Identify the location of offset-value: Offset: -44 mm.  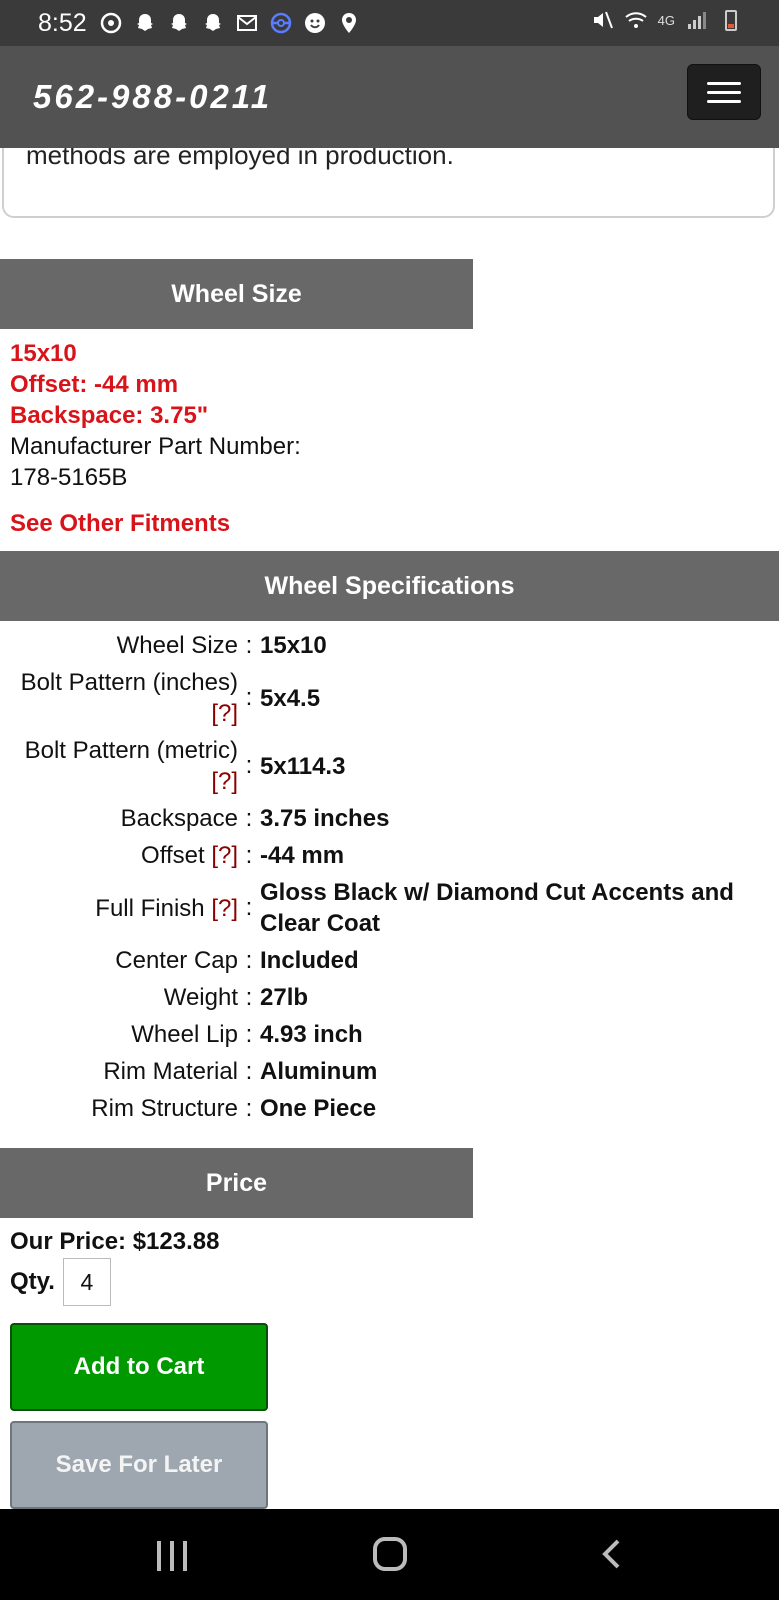
(94, 384).